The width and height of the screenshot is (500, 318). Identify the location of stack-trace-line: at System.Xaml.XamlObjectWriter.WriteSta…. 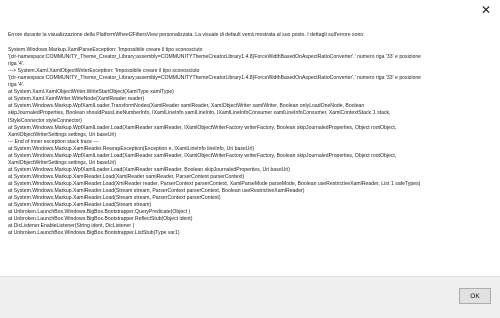
(91, 92).